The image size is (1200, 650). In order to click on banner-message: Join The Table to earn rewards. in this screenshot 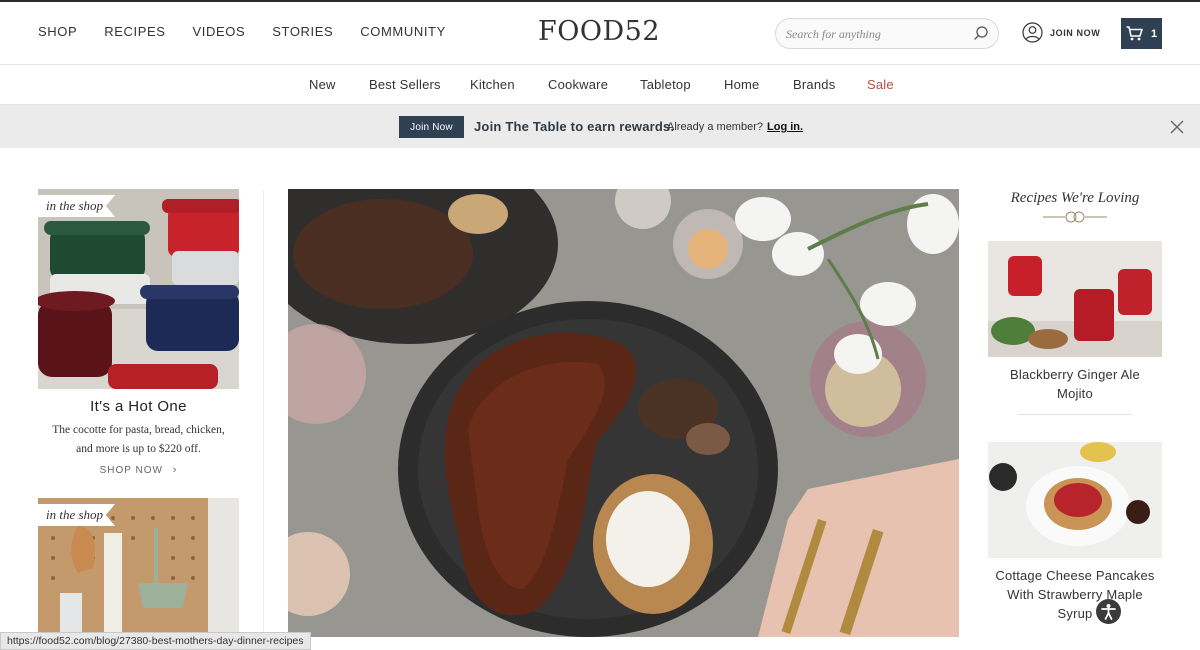, I will do `click(574, 126)`.